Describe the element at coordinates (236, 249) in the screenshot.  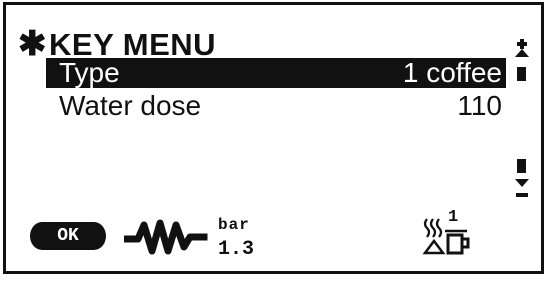
I see `pressure-value: 1.3` at that location.